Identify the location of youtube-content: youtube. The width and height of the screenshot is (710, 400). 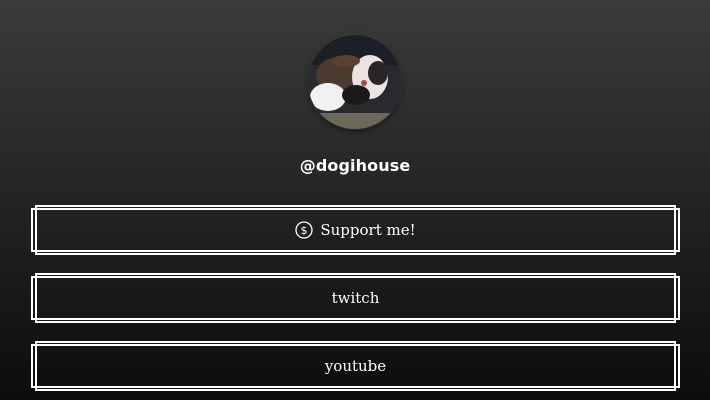
(355, 366).